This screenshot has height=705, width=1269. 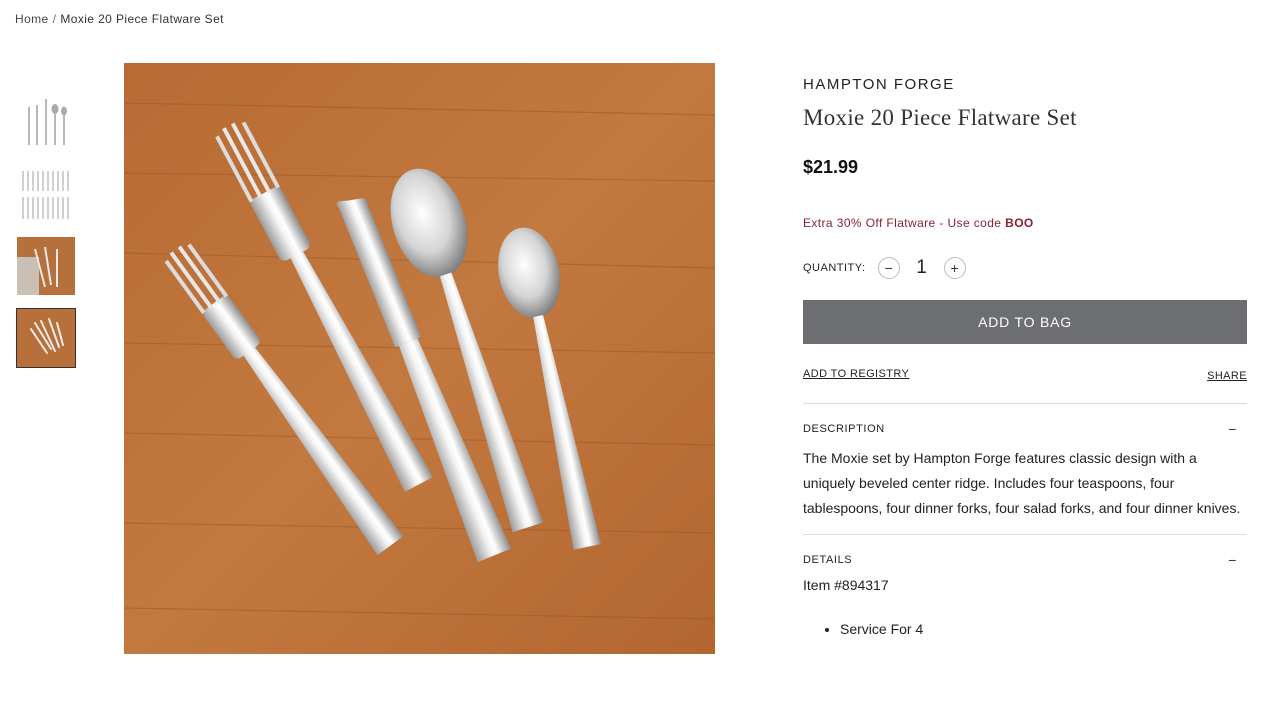 I want to click on quantity-label: QUANTITY:, so click(x=834, y=268).